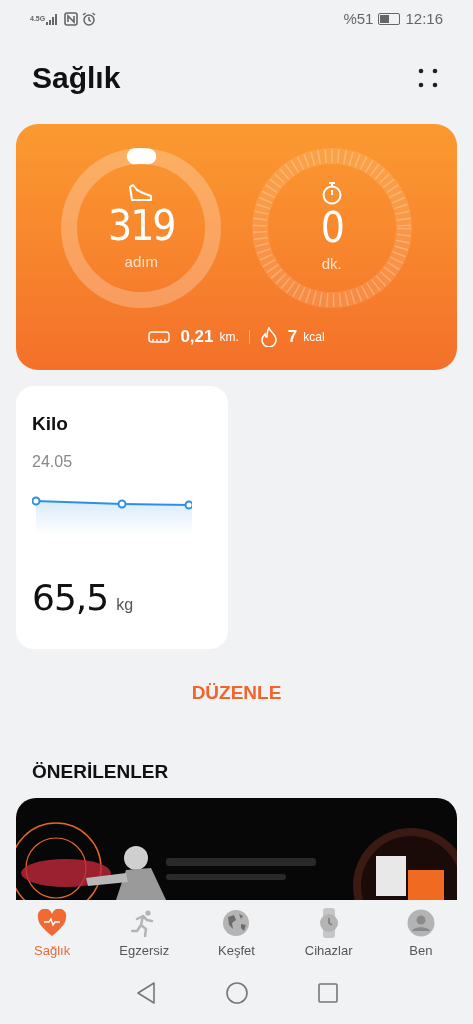 This screenshot has width=473, height=1024. Describe the element at coordinates (292, 336) in the screenshot. I see `calories-value: 7` at that location.